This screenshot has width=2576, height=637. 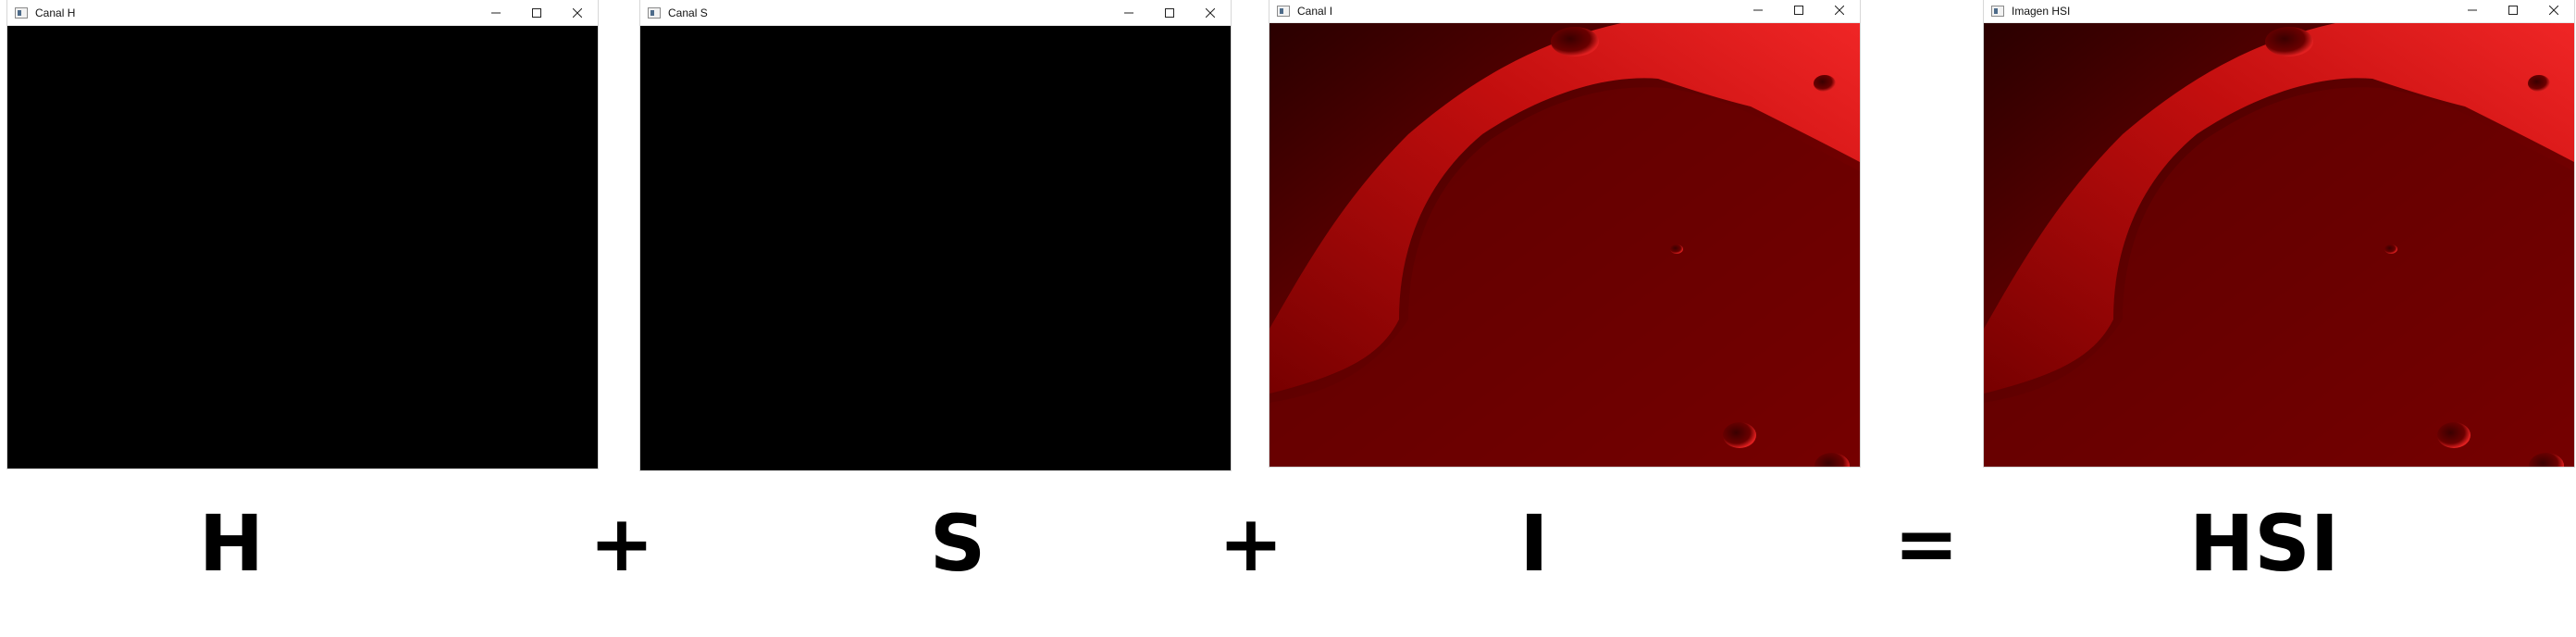 I want to click on window-title: Canal I, so click(x=1315, y=11).